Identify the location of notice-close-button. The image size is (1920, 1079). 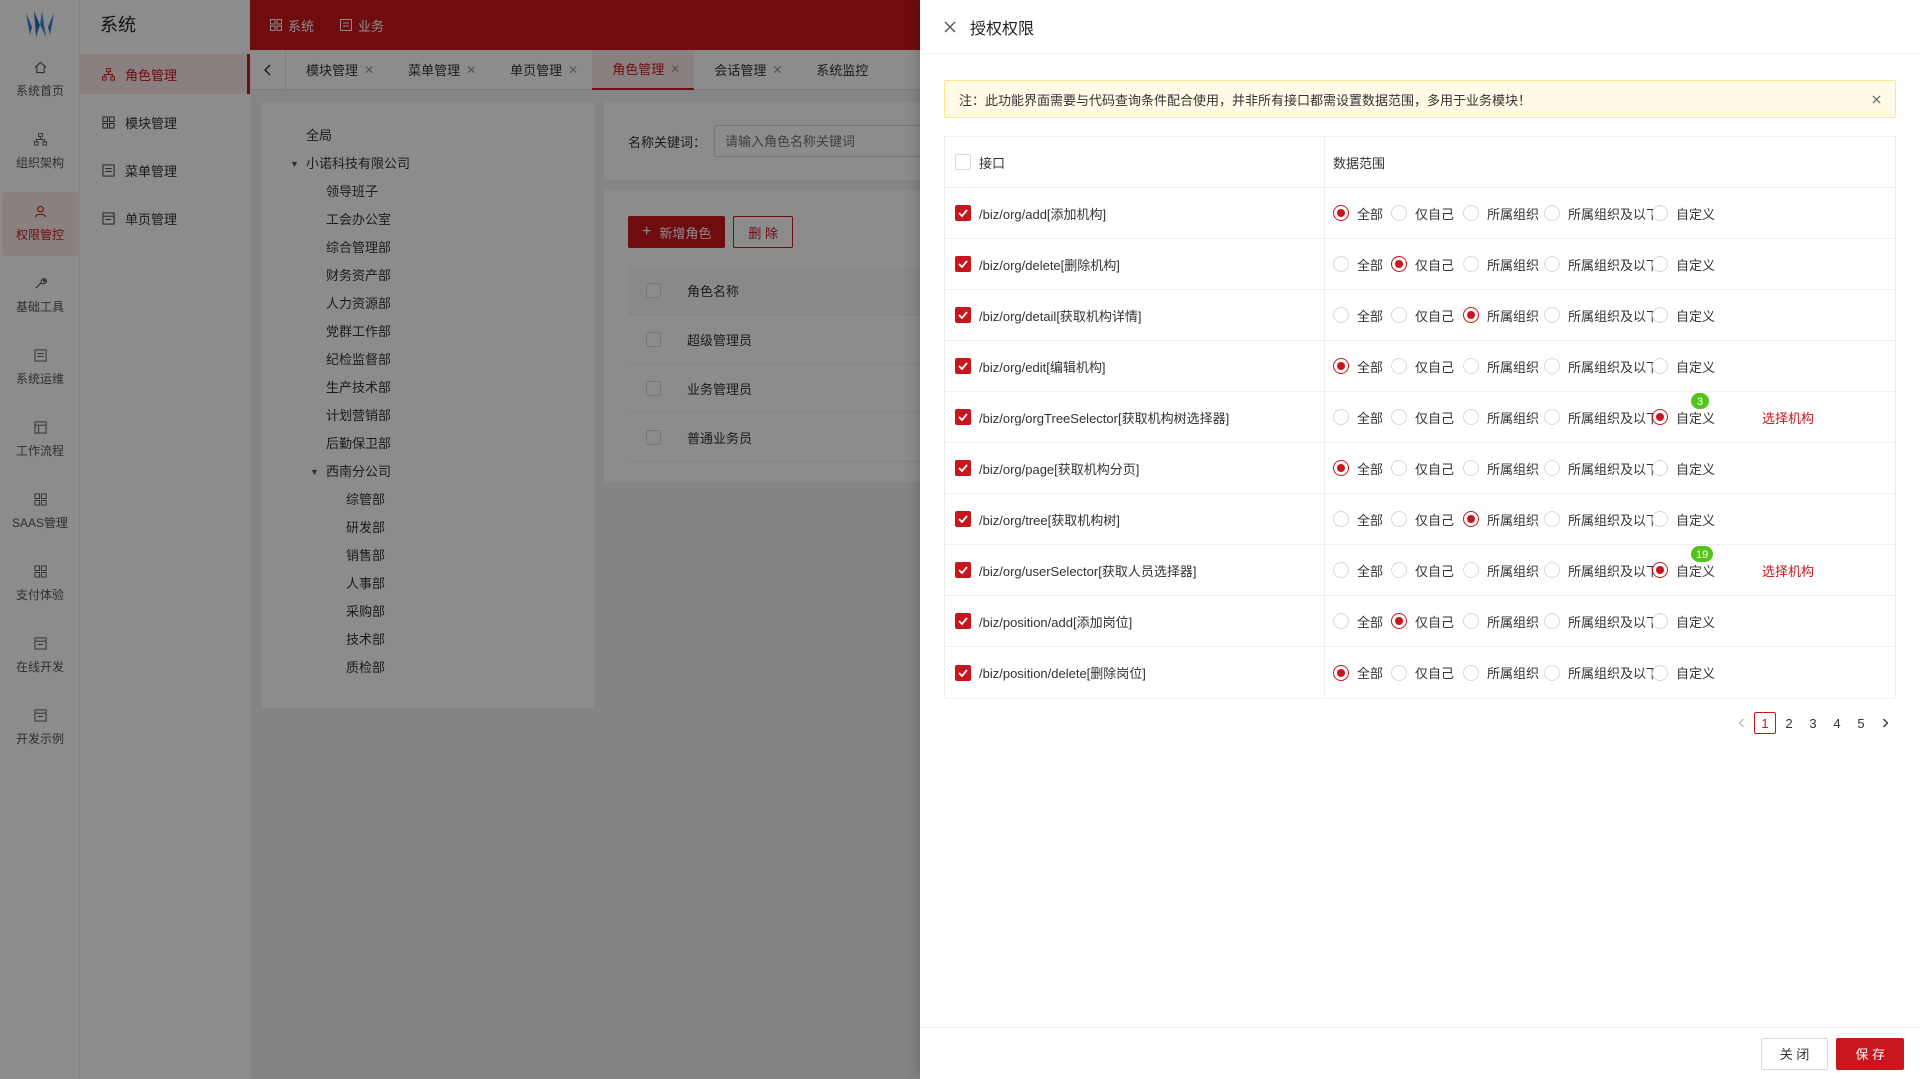
(1876, 99).